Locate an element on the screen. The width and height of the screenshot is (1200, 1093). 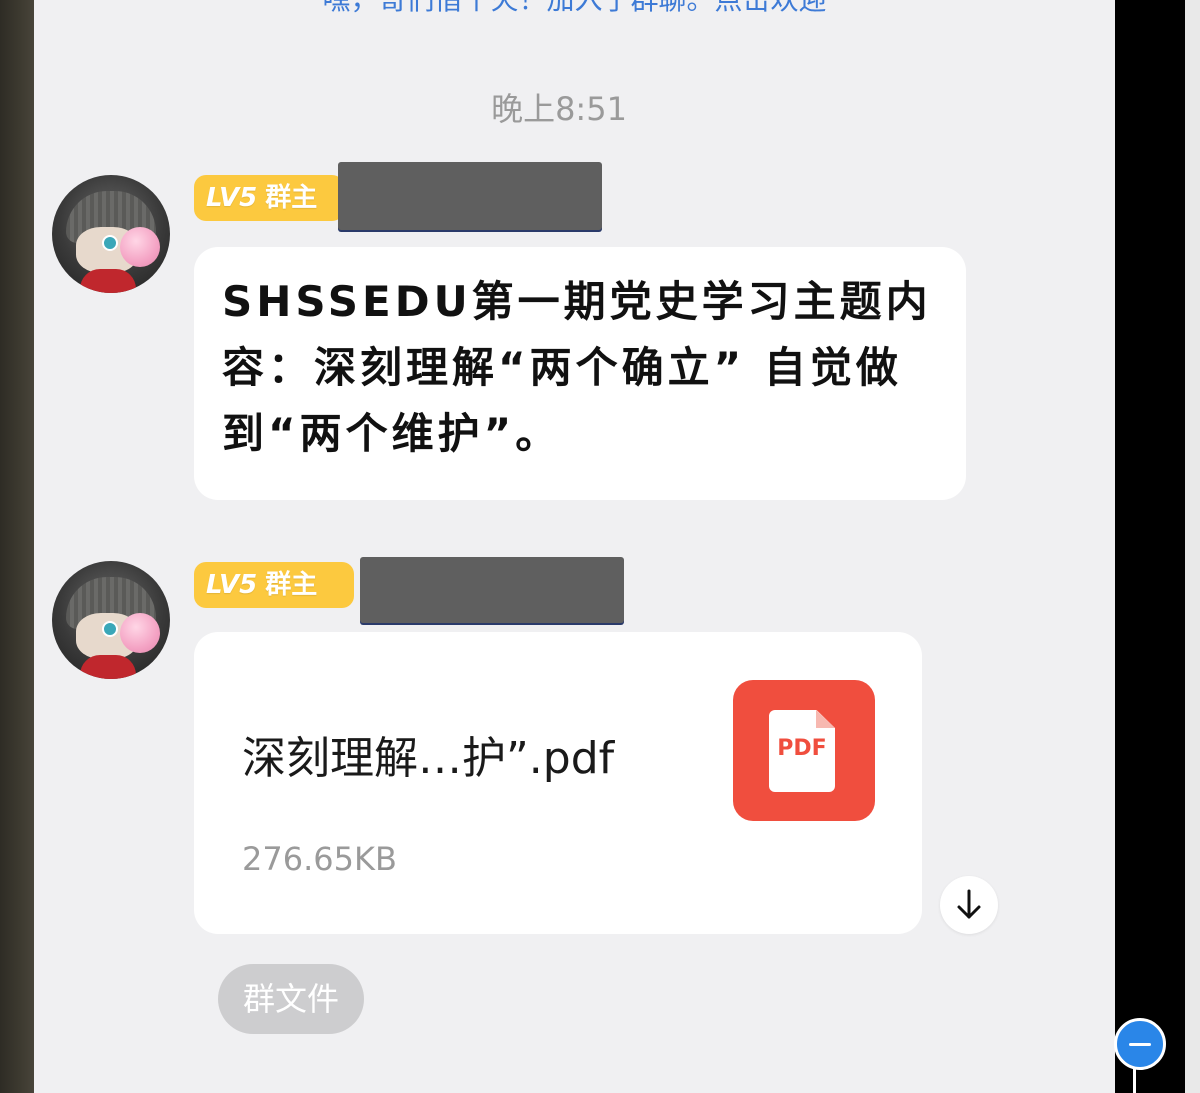
floating-minus-button is located at coordinates (1140, 1044).